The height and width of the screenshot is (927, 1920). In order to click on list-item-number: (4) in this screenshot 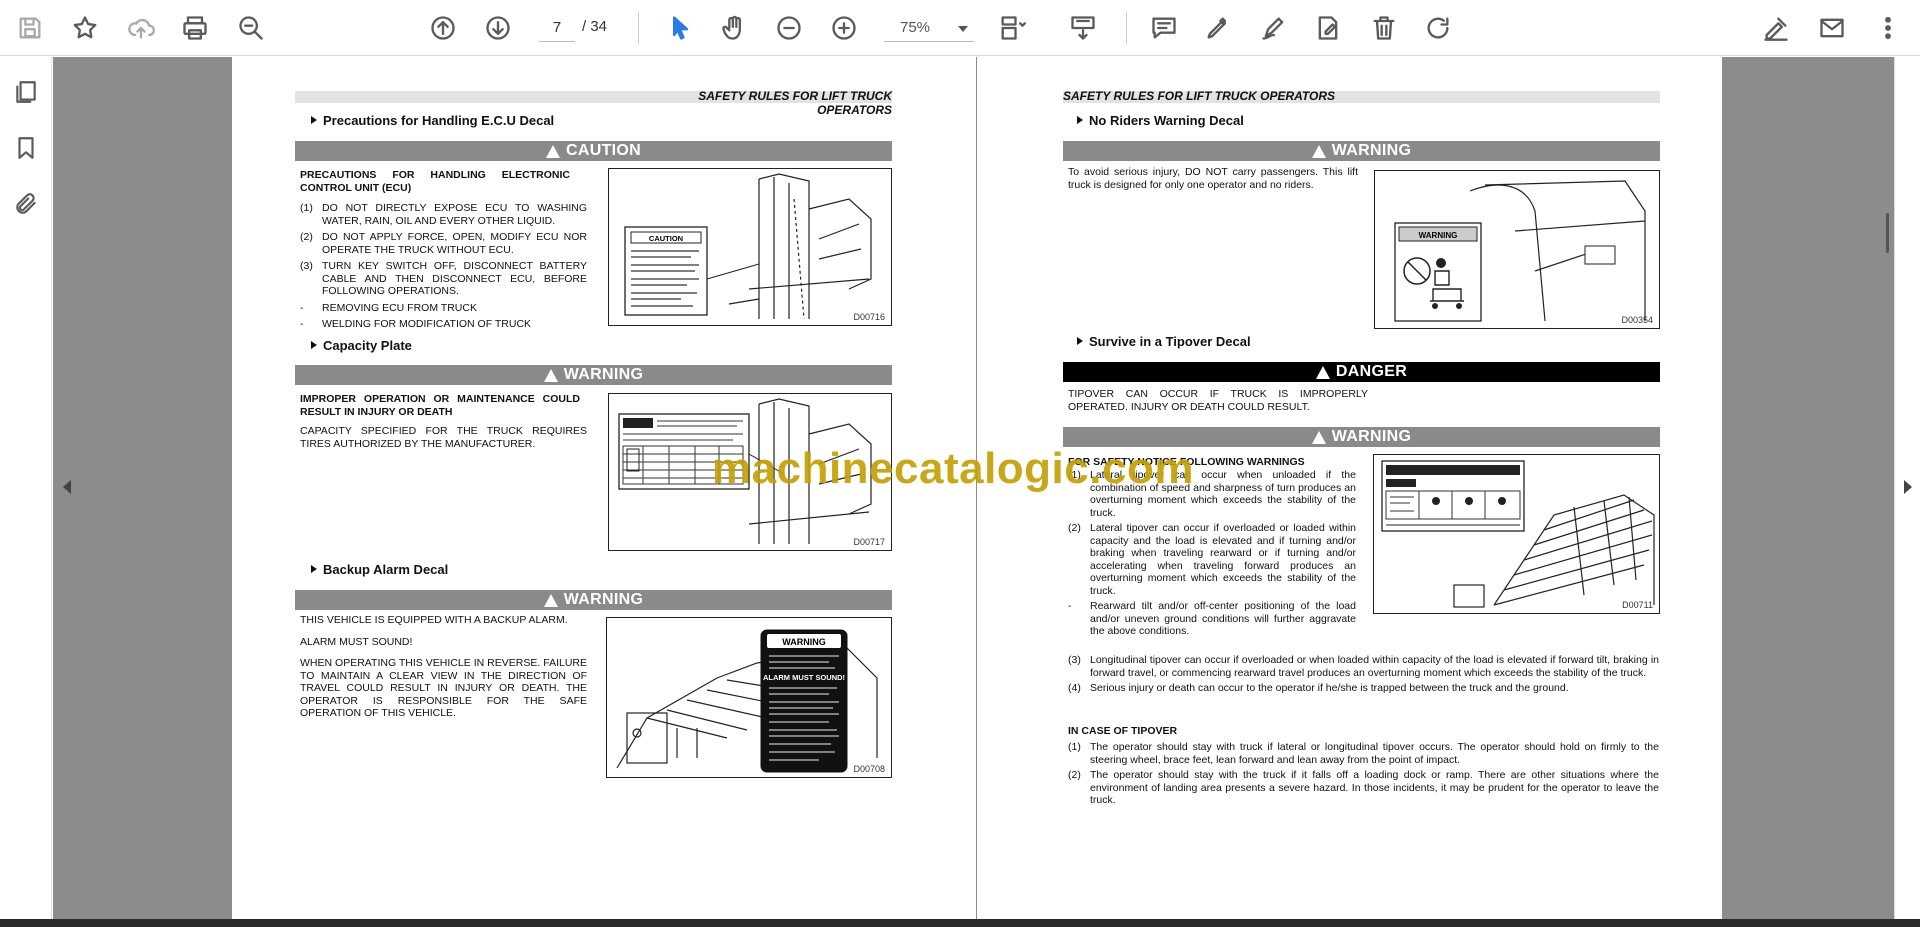, I will do `click(1074, 688)`.